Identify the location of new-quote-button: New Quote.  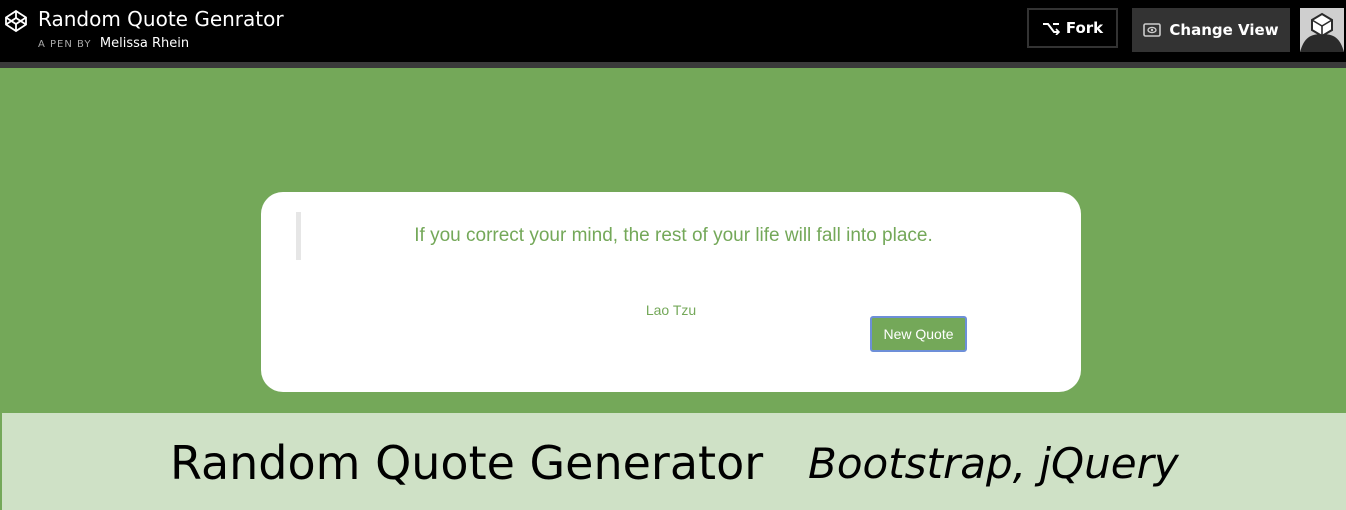
(918, 334).